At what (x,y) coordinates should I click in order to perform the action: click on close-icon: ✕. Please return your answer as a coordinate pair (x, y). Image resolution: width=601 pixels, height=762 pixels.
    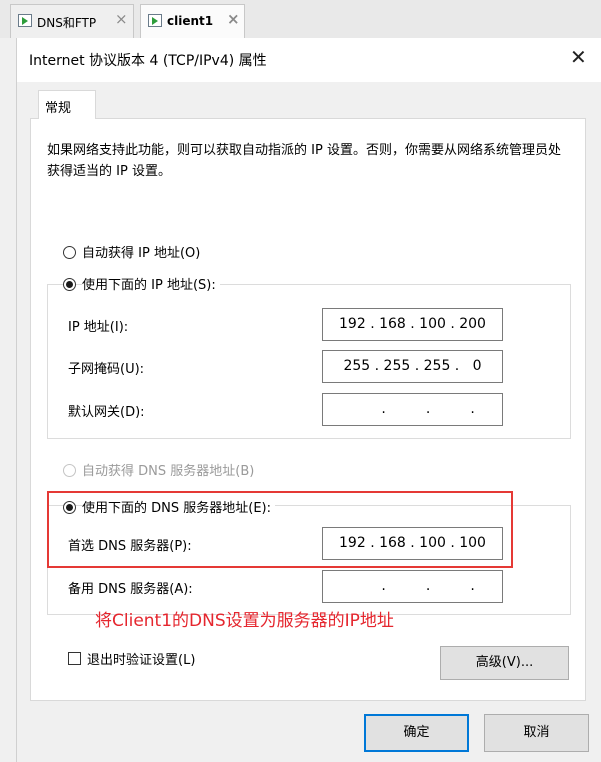
    Looking at the image, I should click on (578, 57).